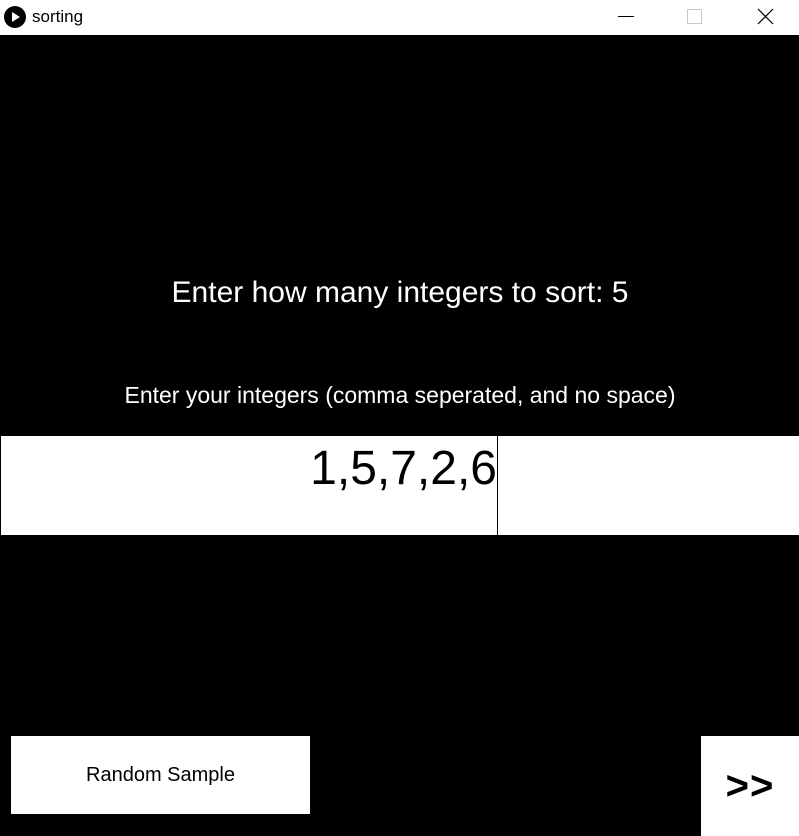 Image resolution: width=799 pixels, height=836 pixels. I want to click on random-sample-label: Random Sample, so click(160, 774).